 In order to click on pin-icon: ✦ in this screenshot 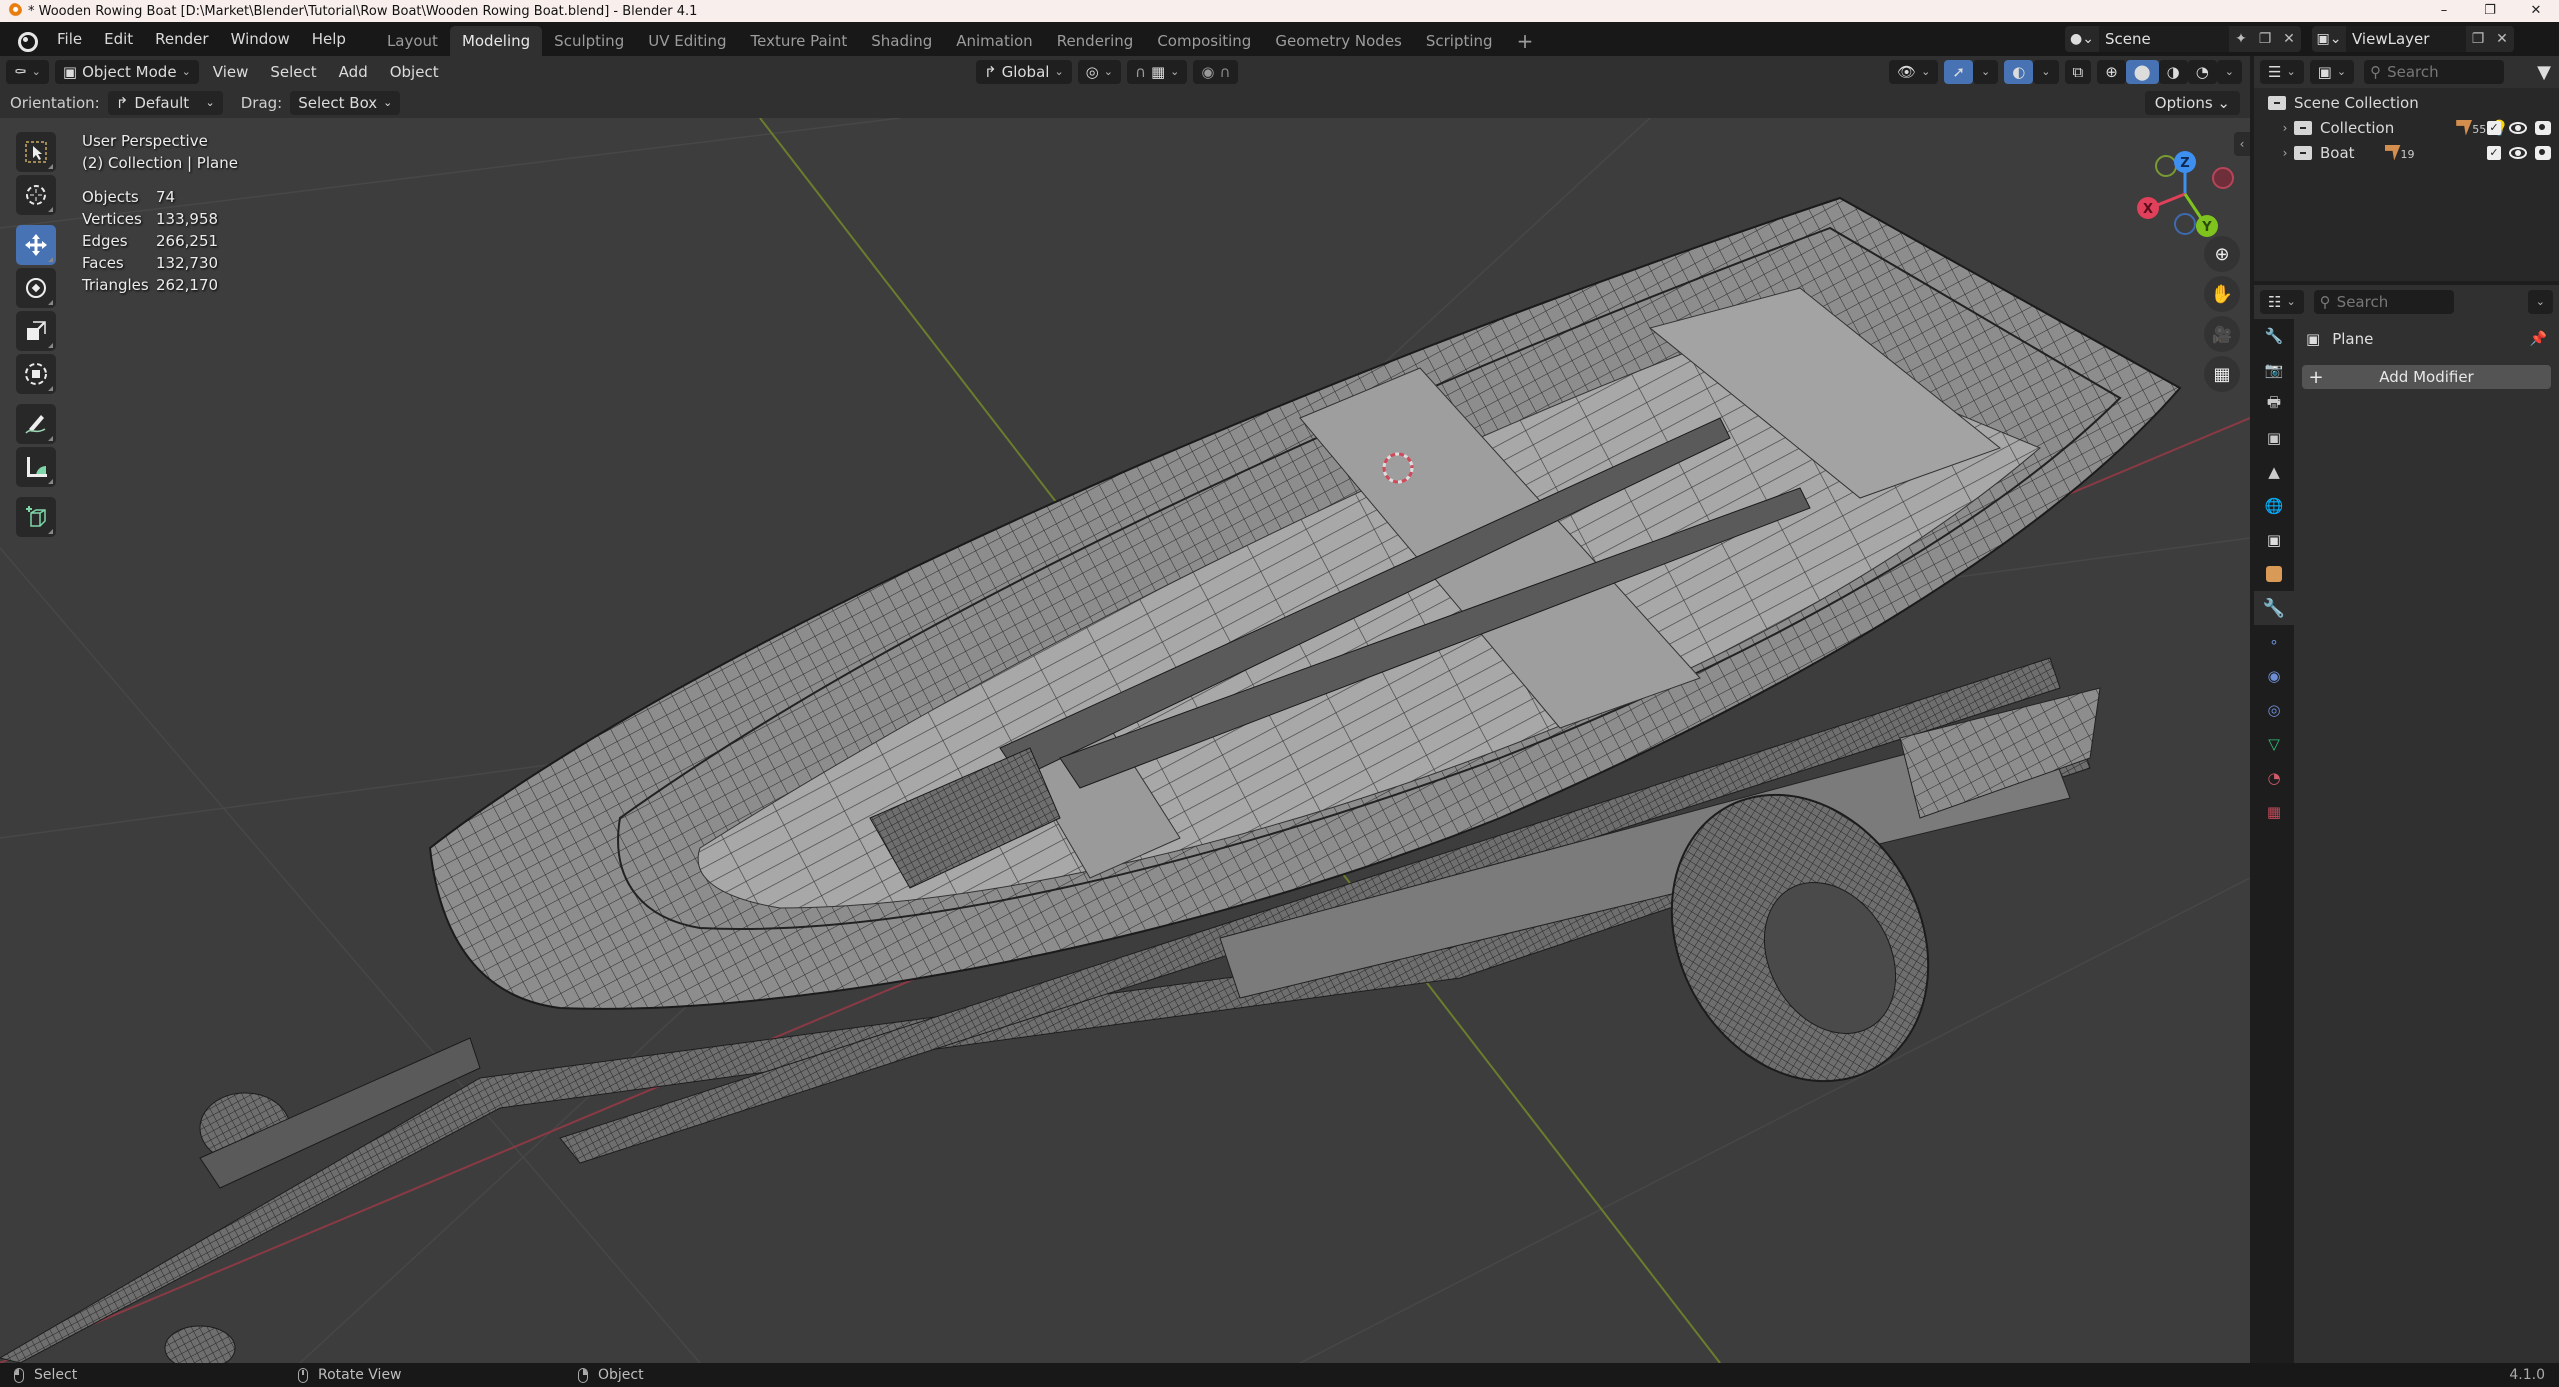, I will do `click(2241, 39)`.